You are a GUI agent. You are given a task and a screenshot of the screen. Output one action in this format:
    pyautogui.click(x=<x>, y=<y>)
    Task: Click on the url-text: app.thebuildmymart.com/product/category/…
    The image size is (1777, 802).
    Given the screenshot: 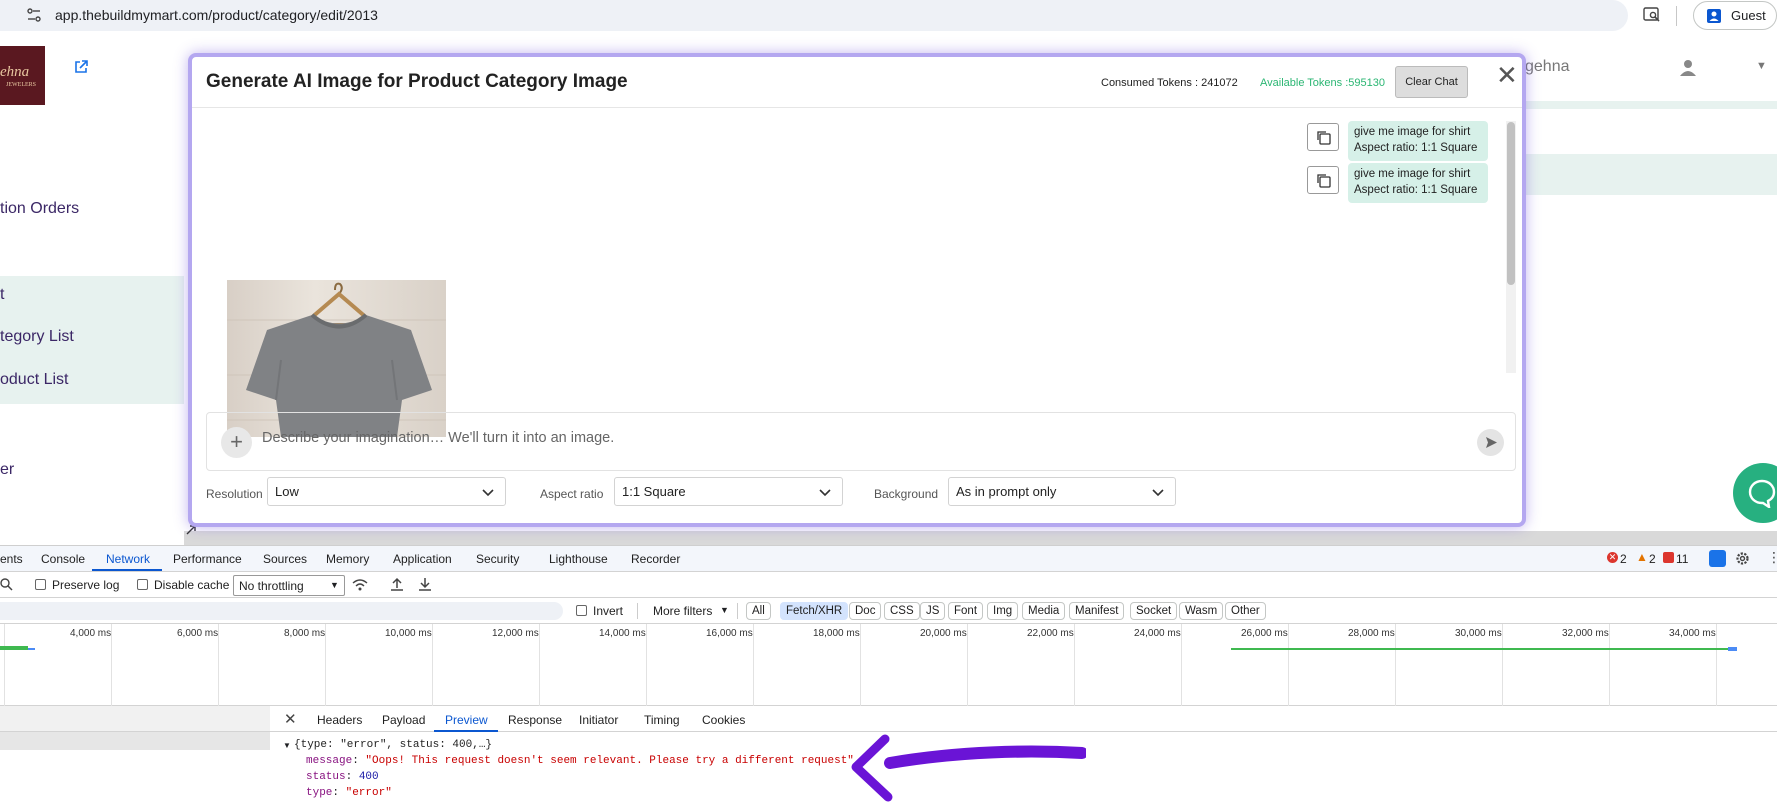 What is the action you would take?
    pyautogui.click(x=216, y=15)
    